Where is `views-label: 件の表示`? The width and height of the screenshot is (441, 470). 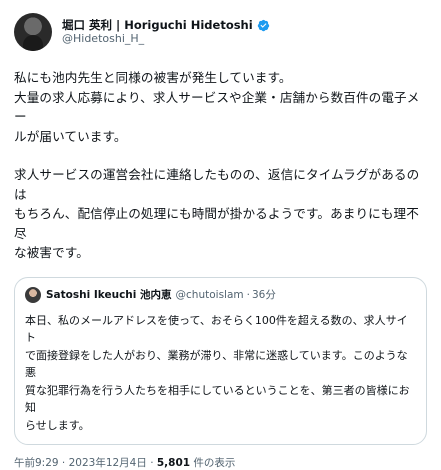 views-label: 件の表示 is located at coordinates (213, 463).